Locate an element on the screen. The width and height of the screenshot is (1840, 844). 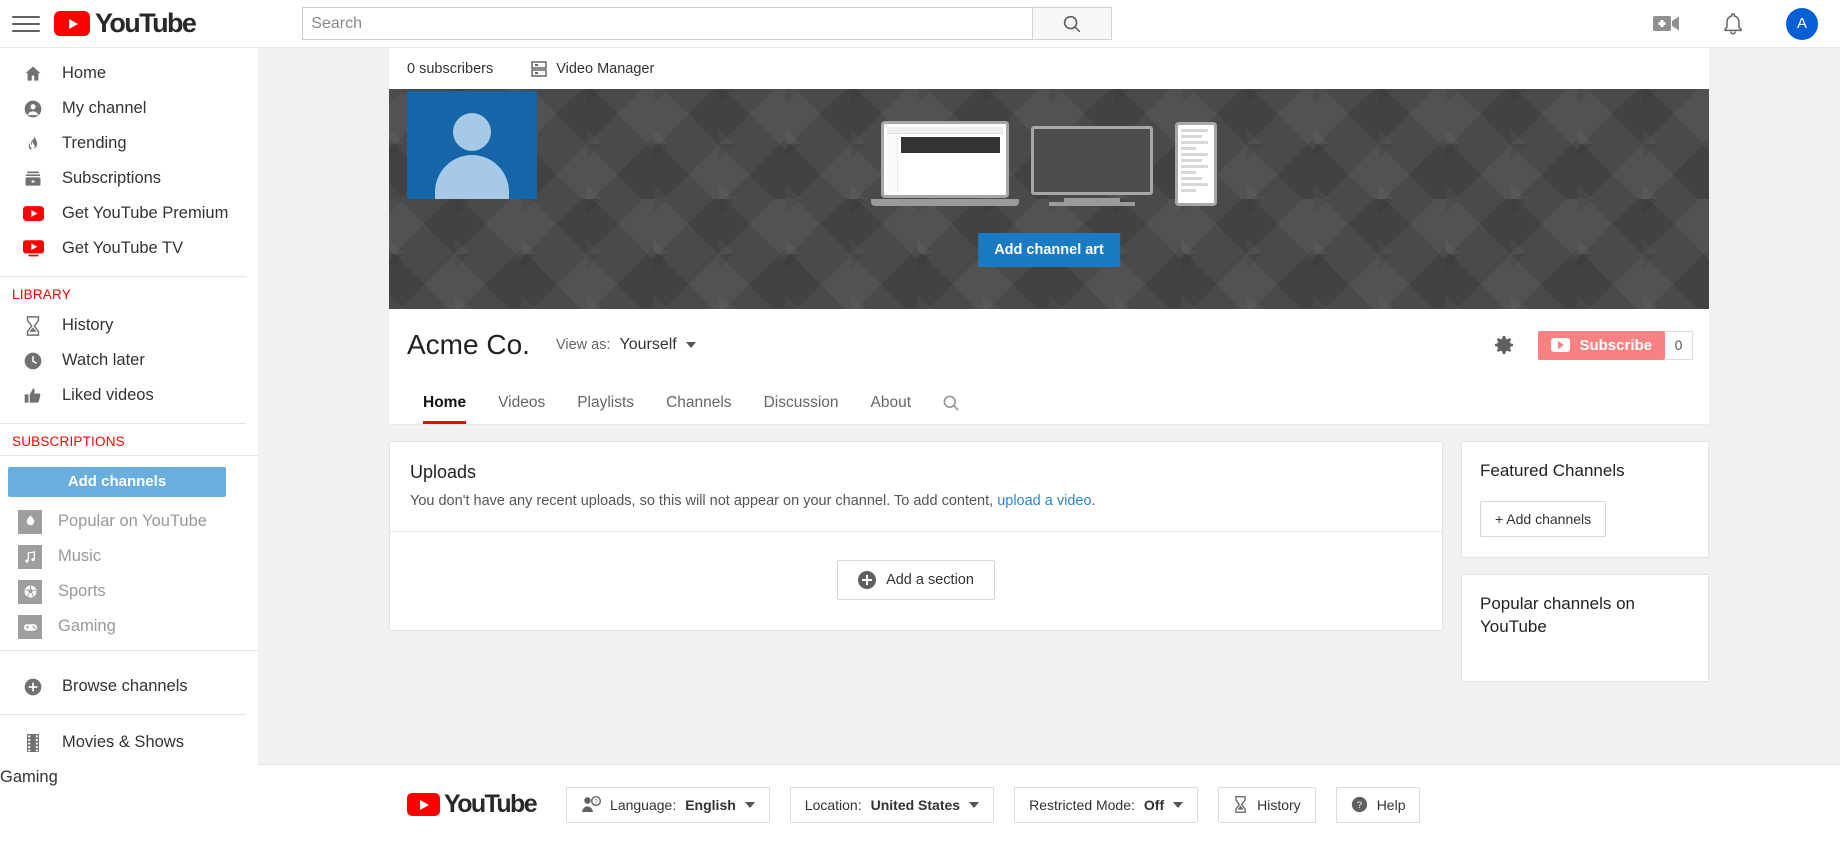
sidebar-item-browse-channels: Browse channels is located at coordinates (129, 686).